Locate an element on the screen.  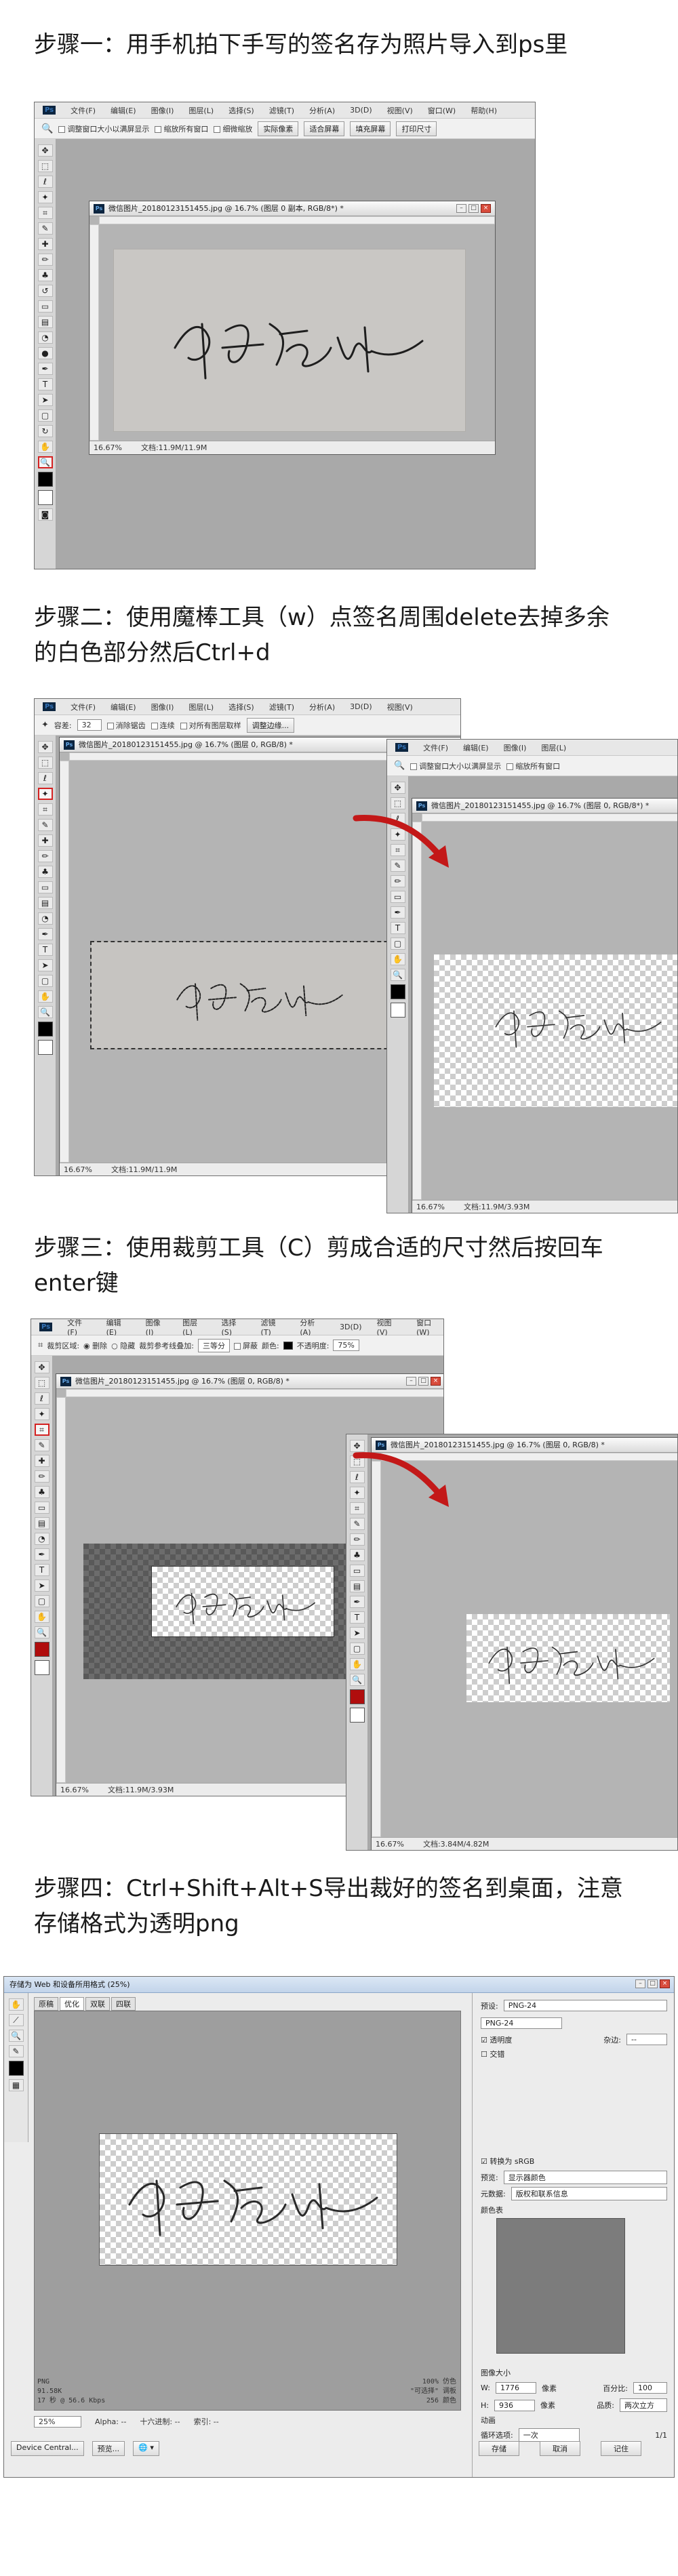
format-select: PNG-24 is located at coordinates (521, 2023).